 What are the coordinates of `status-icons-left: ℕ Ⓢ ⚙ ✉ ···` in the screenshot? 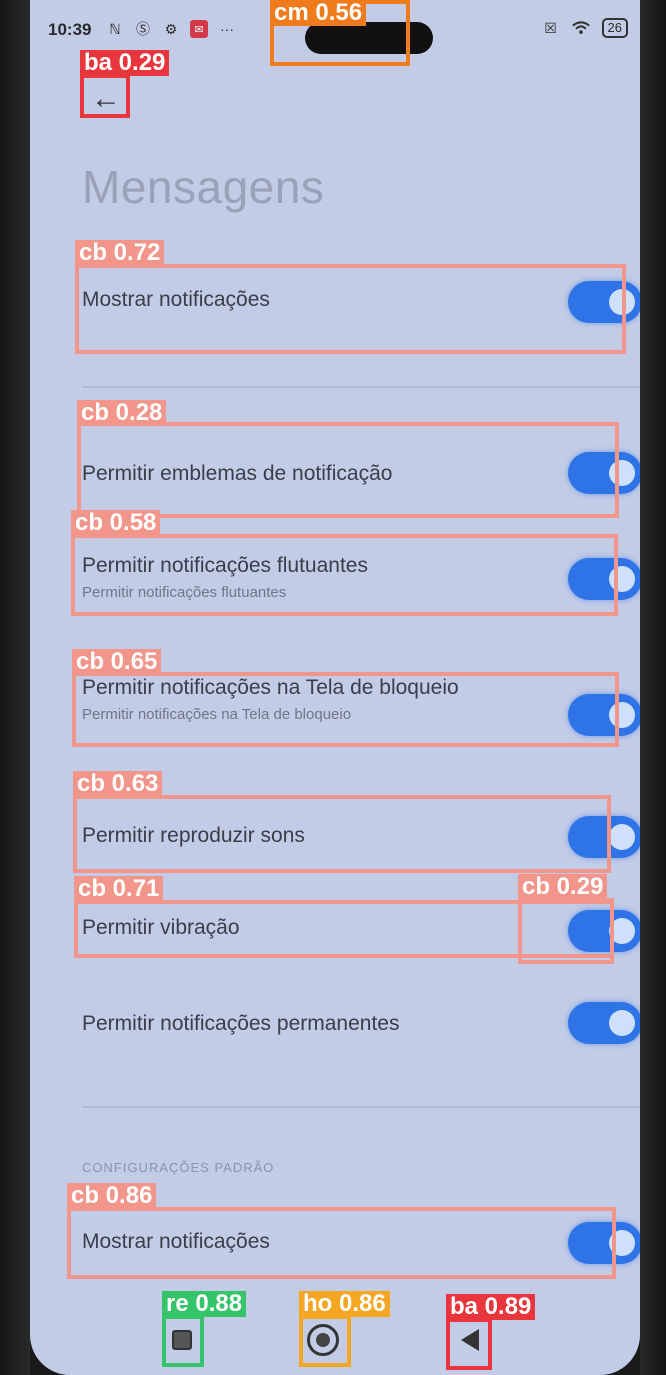 It's located at (171, 29).